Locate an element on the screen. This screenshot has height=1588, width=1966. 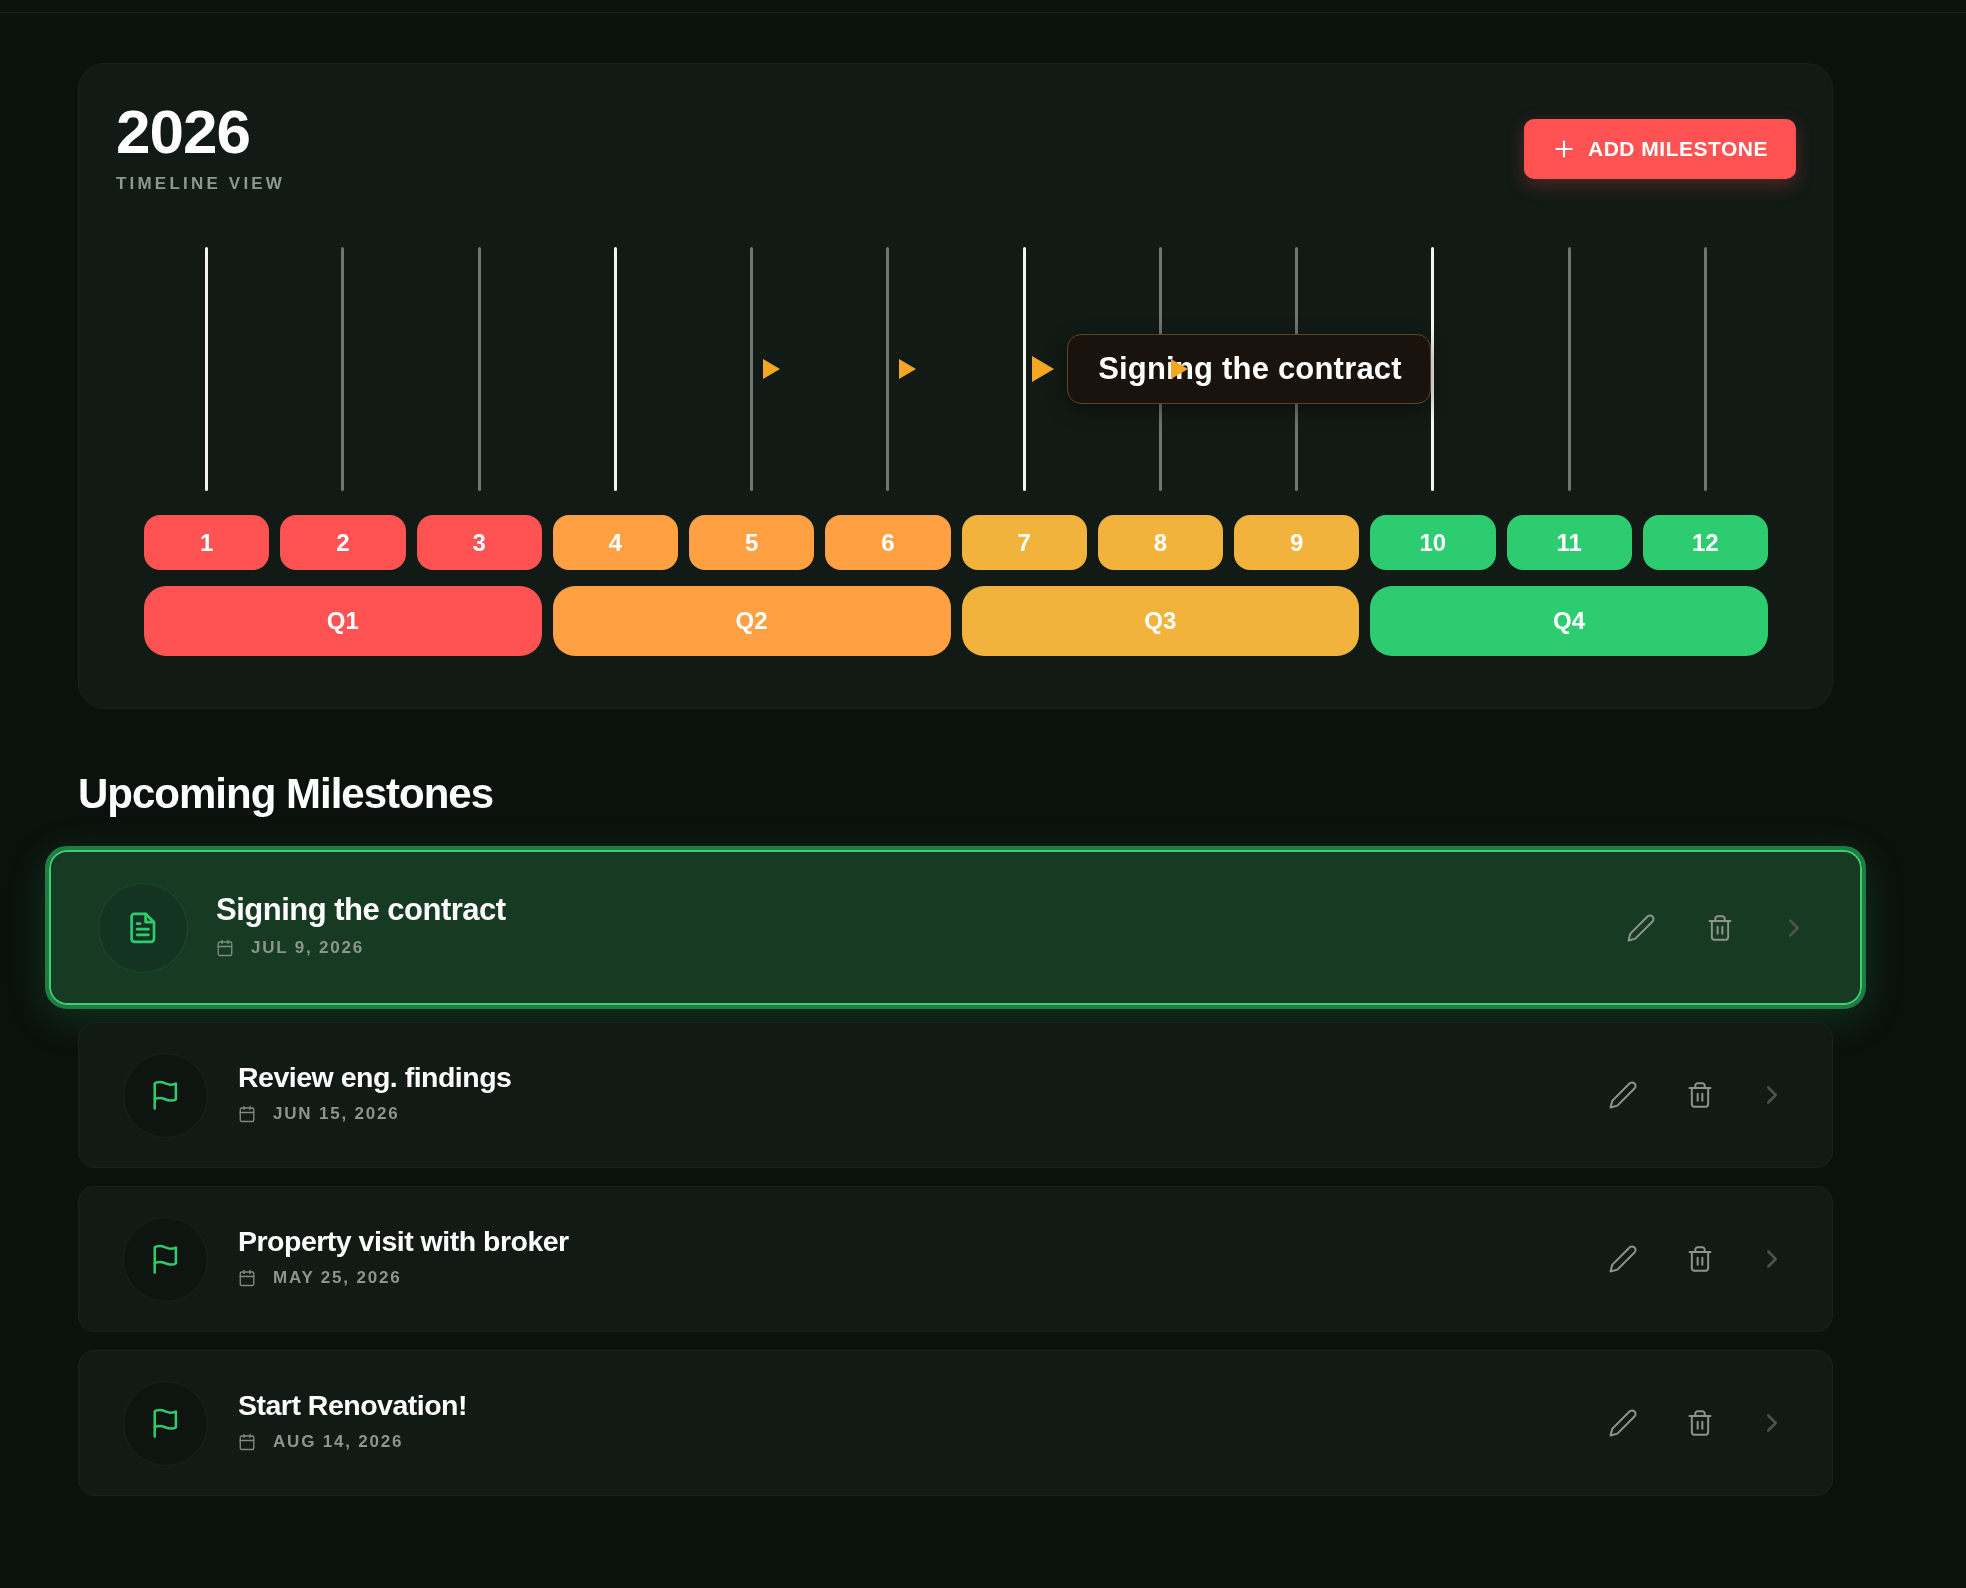
milestone-date: MAY 25, 2026 is located at coordinates (337, 1278).